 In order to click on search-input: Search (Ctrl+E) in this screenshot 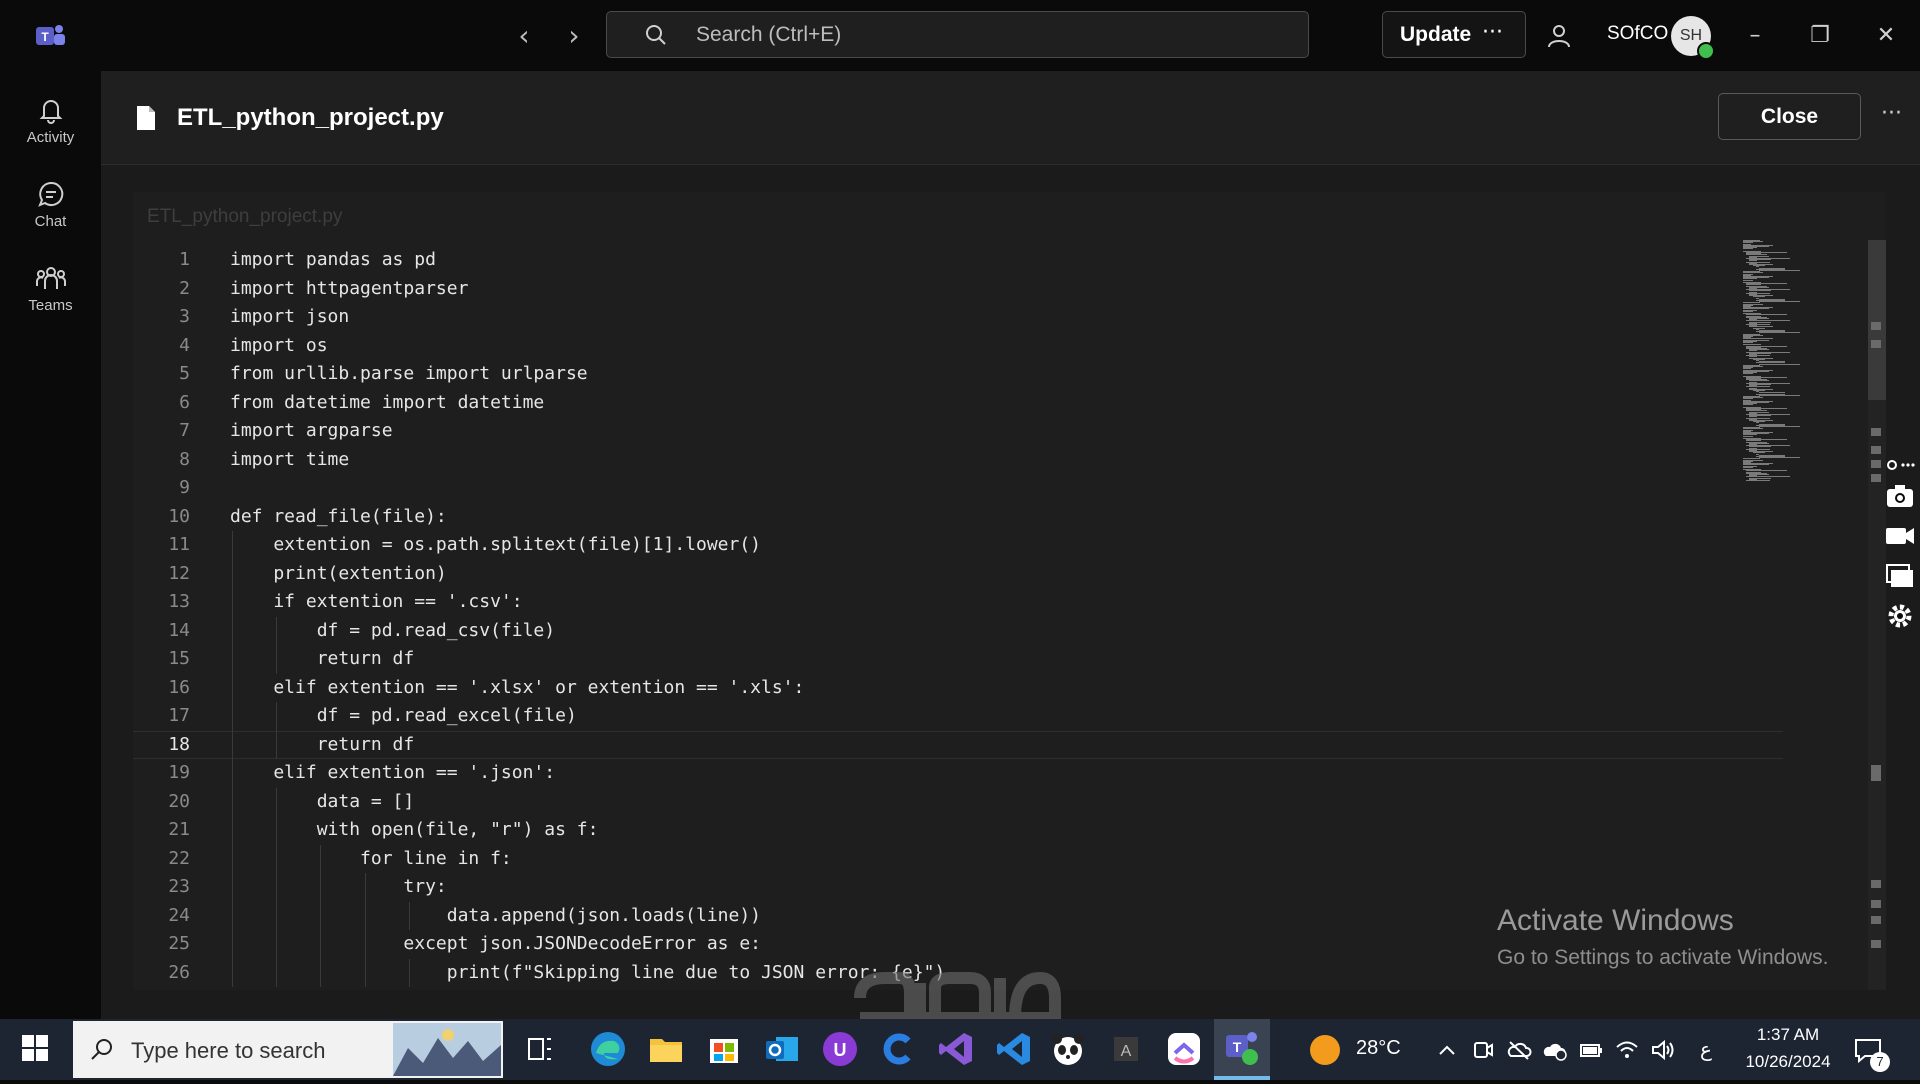, I will do `click(957, 34)`.